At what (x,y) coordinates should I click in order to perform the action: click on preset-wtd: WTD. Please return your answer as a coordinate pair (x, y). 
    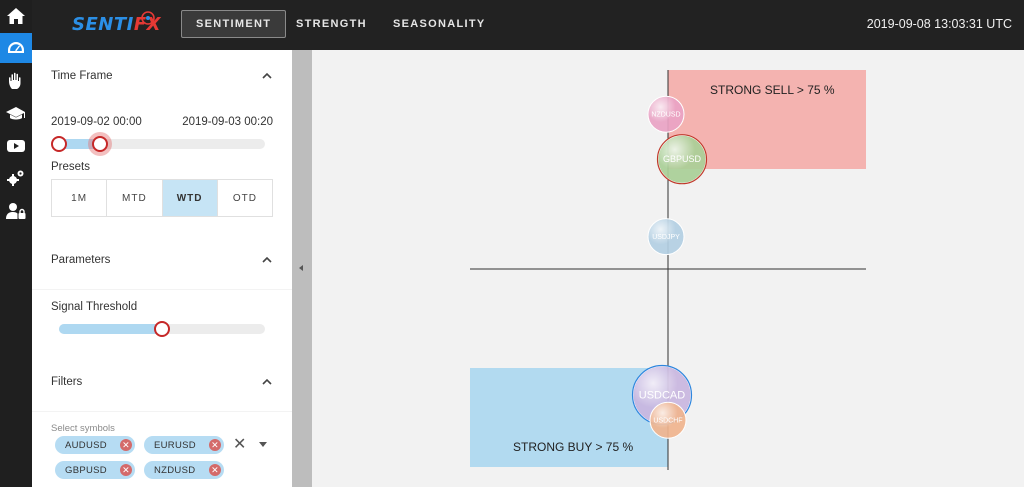
    Looking at the image, I should click on (190, 198).